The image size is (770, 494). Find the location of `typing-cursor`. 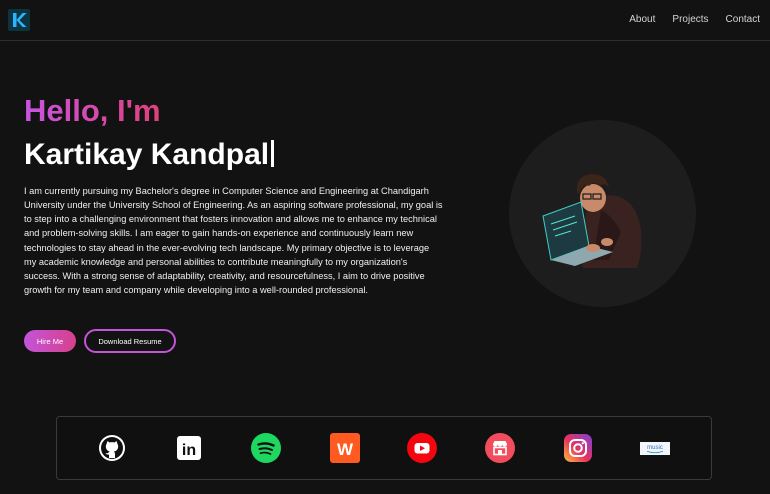

typing-cursor is located at coordinates (273, 153).